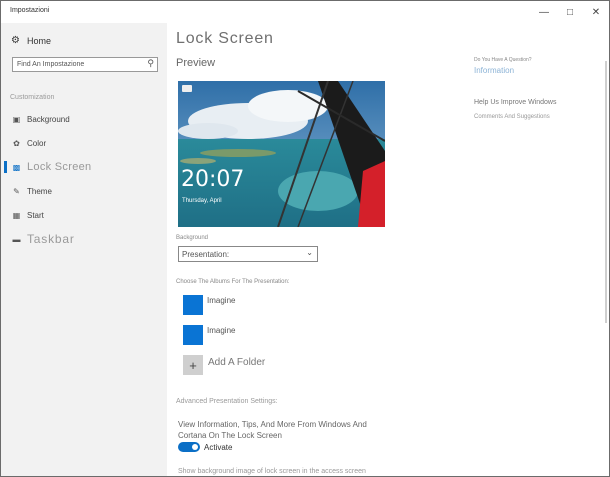 The height and width of the screenshot is (477, 610). Describe the element at coordinates (84, 239) in the screenshot. I see `sidebar-item-taskbar: ▬ Taskbar` at that location.